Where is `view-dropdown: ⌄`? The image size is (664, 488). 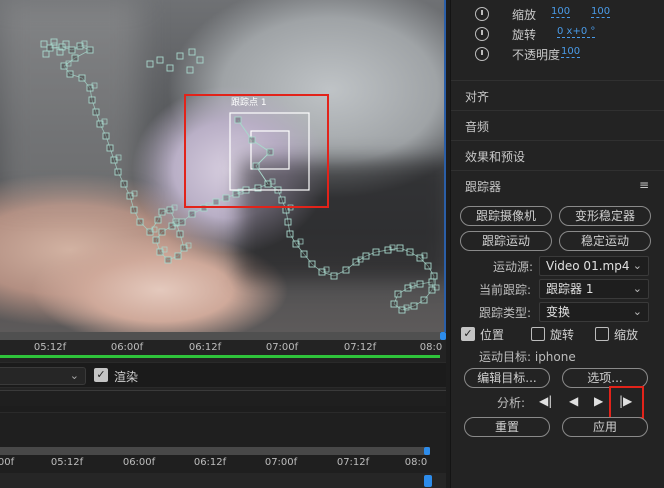 view-dropdown: ⌄ is located at coordinates (43, 376).